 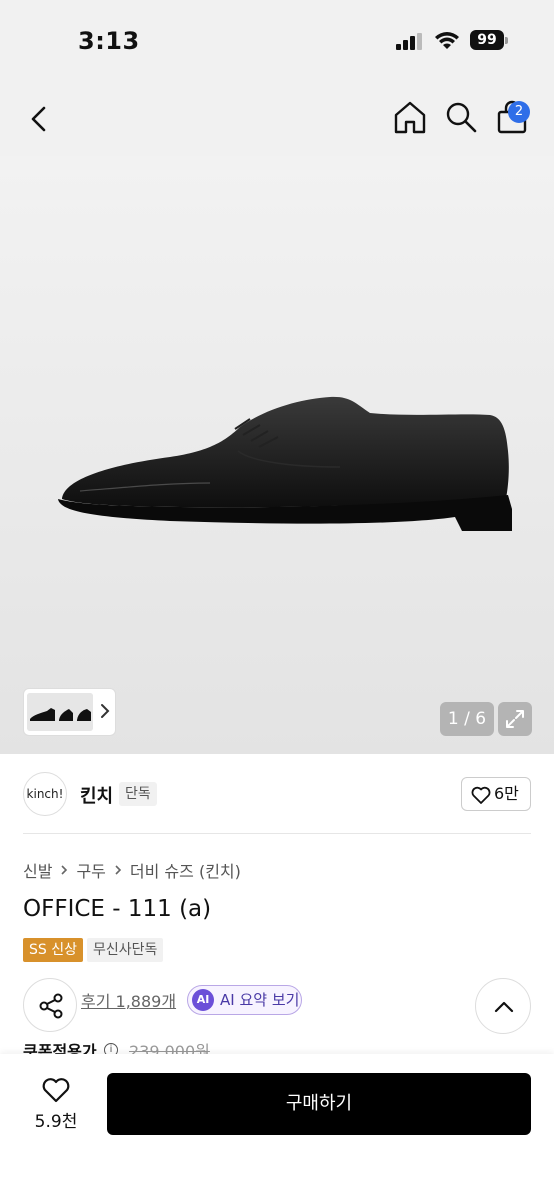 I want to click on chevron-up-icon, so click(x=504, y=1007).